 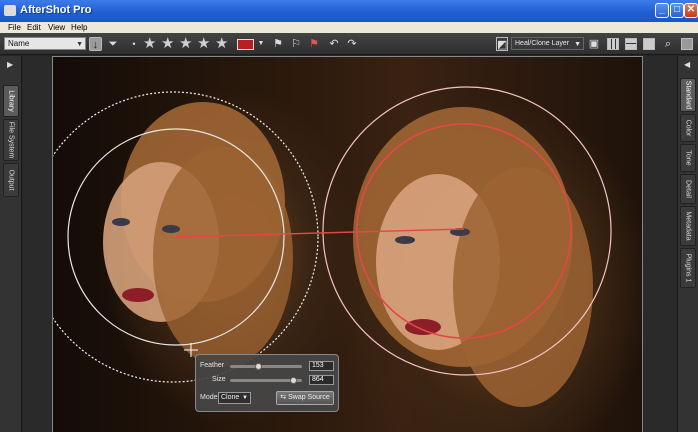 I want to click on feather-value-input: 153, so click(x=321, y=366).